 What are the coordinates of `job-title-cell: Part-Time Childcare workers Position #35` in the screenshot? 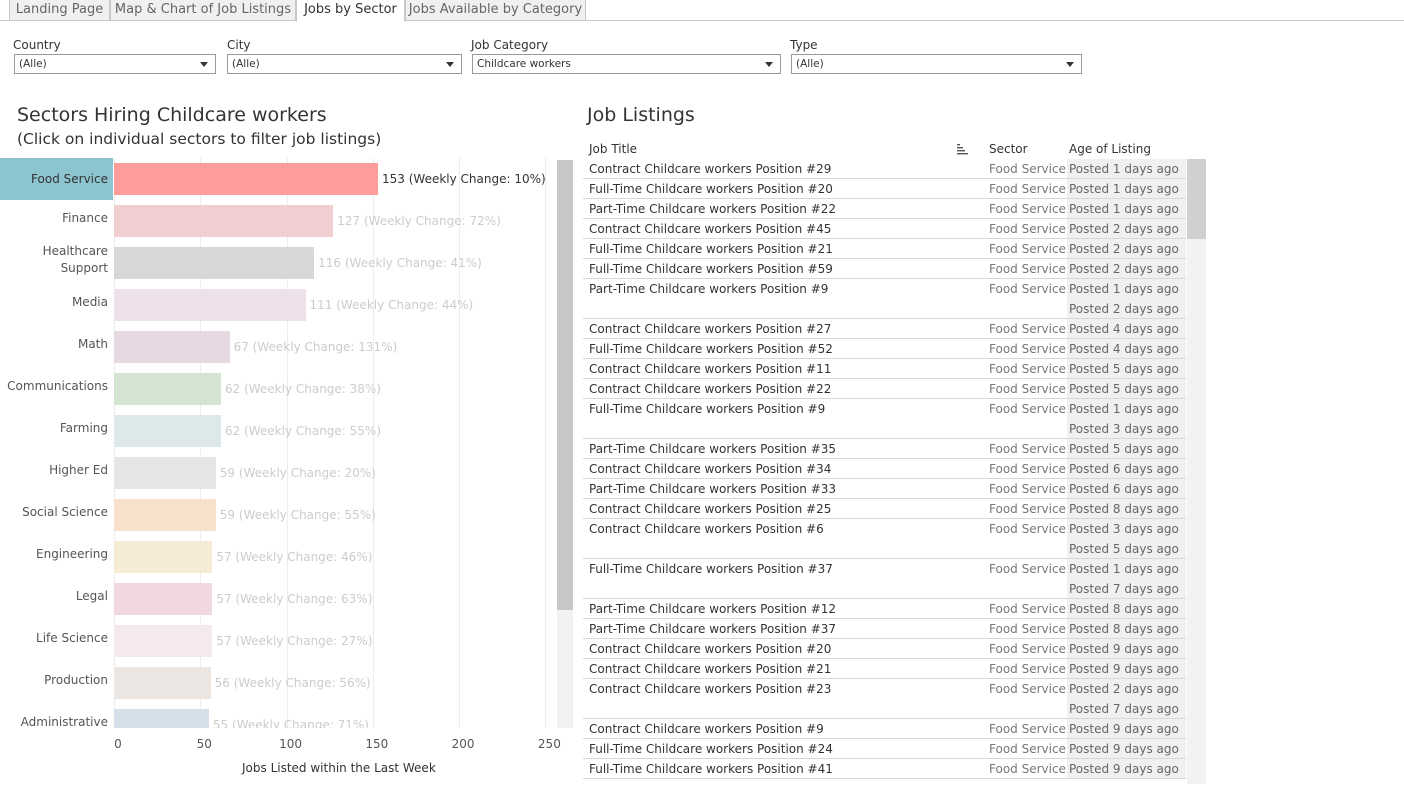 It's located at (713, 449).